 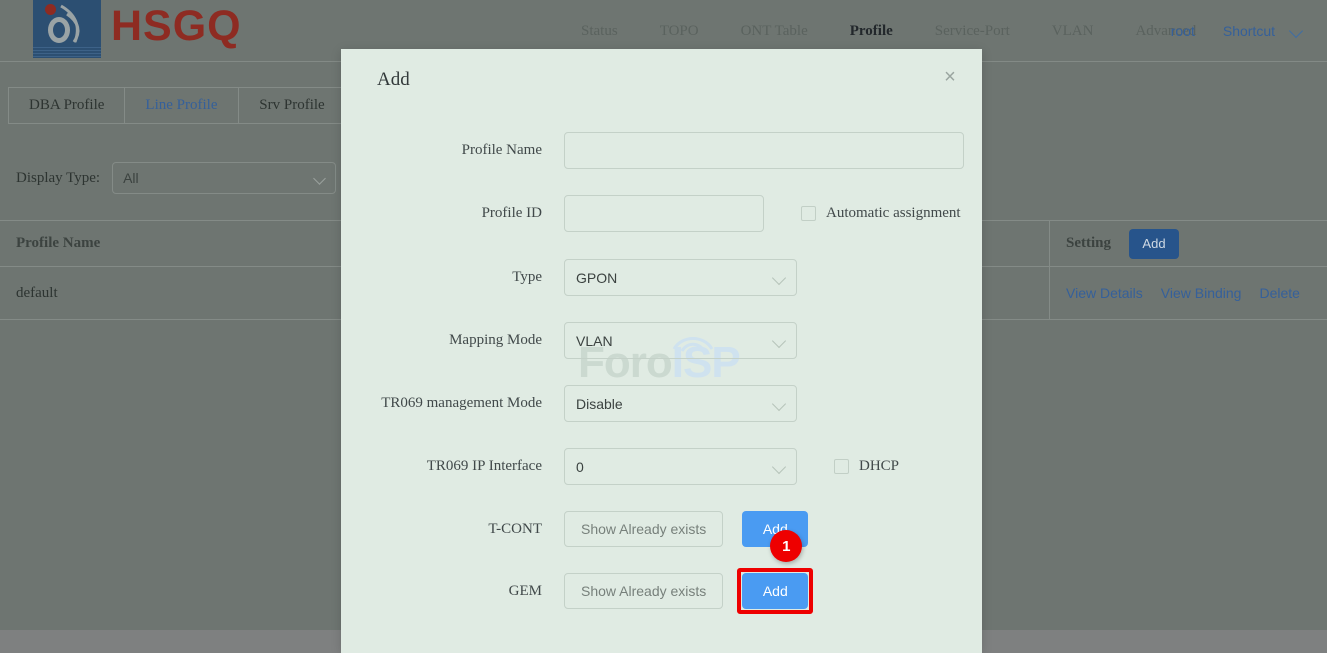 I want to click on cell-actions: View Details View Binding Delete, so click(x=1188, y=293).